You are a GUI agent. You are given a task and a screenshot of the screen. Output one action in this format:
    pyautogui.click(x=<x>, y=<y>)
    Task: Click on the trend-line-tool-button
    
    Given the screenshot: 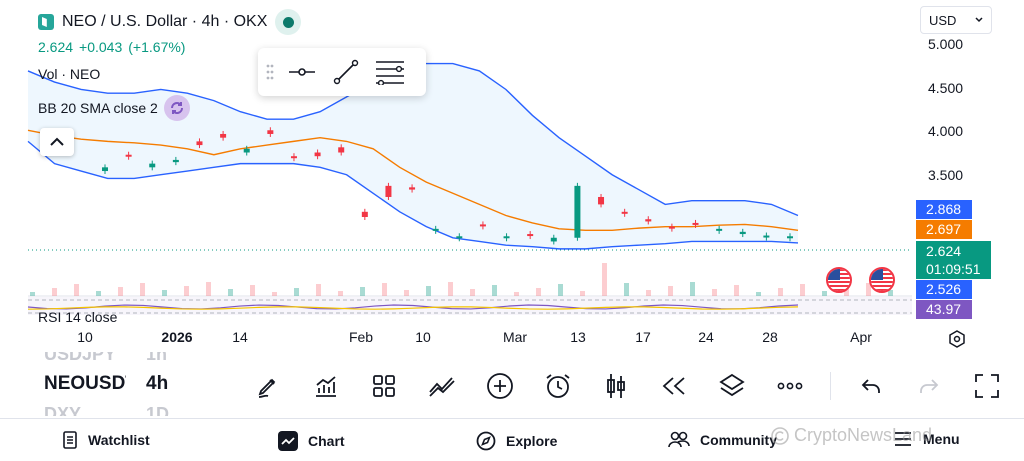 What is the action you would take?
    pyautogui.click(x=346, y=72)
    